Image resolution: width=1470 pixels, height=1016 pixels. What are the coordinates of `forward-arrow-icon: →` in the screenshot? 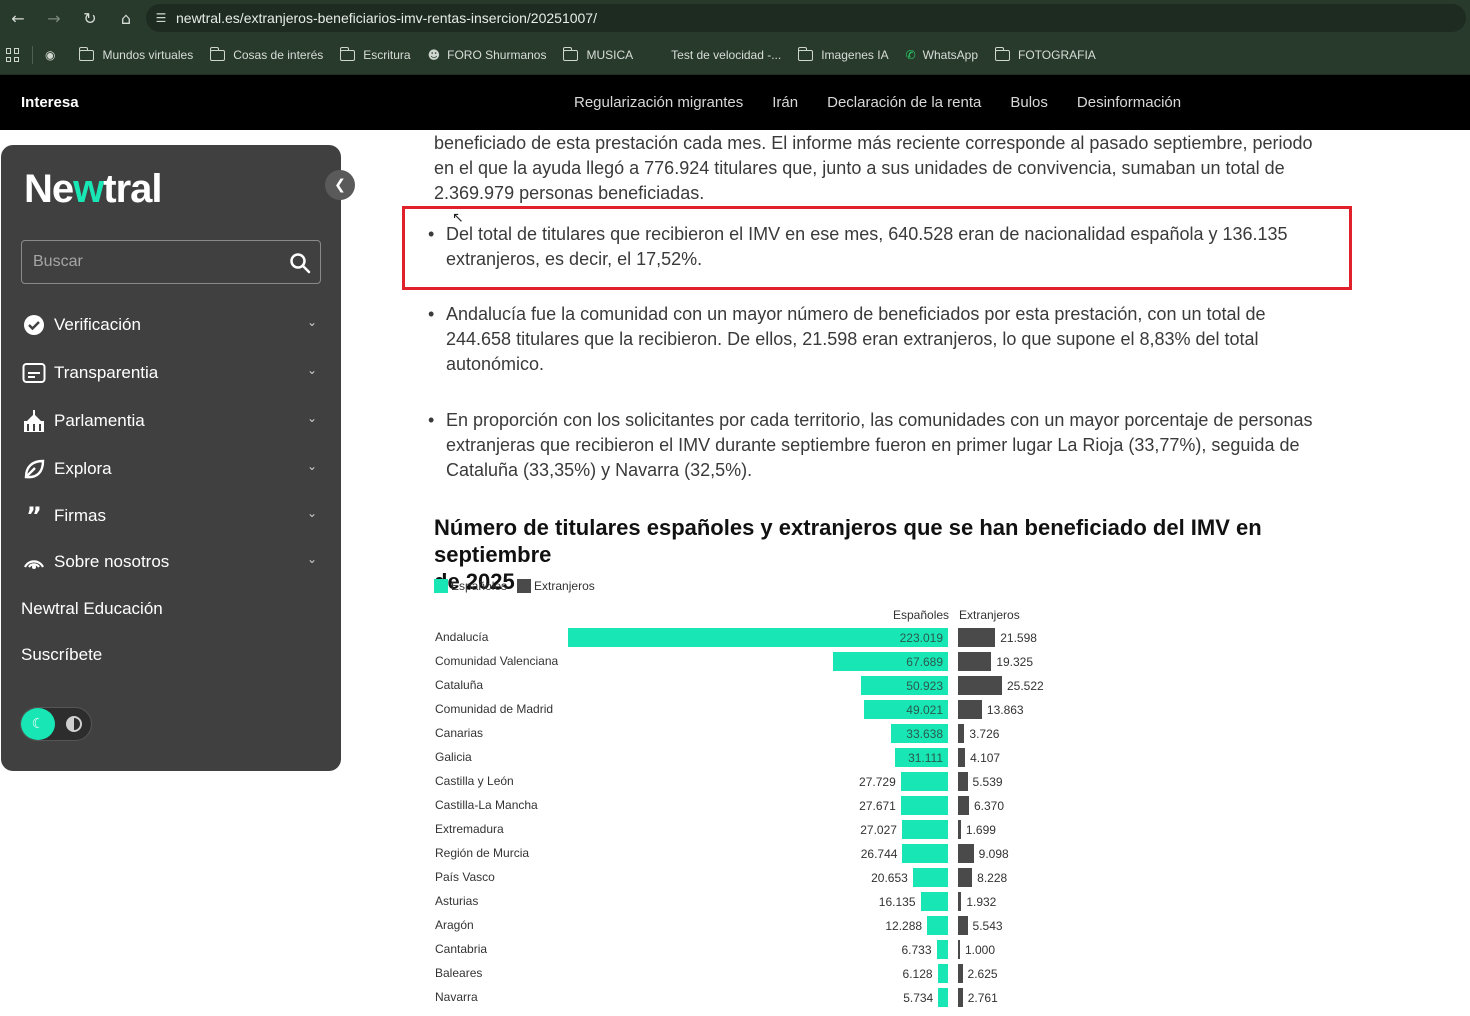 It's located at (54, 18).